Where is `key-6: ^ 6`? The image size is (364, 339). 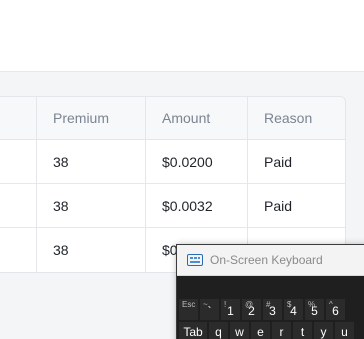
key-6: ^ 6 is located at coordinates (335, 309).